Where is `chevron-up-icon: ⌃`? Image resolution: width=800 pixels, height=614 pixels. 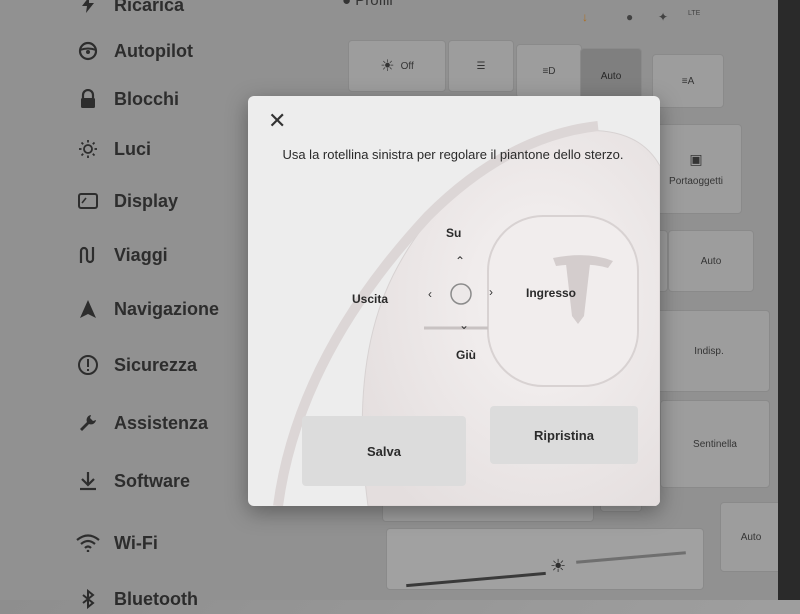
chevron-up-icon: ⌃ is located at coordinates (460, 261).